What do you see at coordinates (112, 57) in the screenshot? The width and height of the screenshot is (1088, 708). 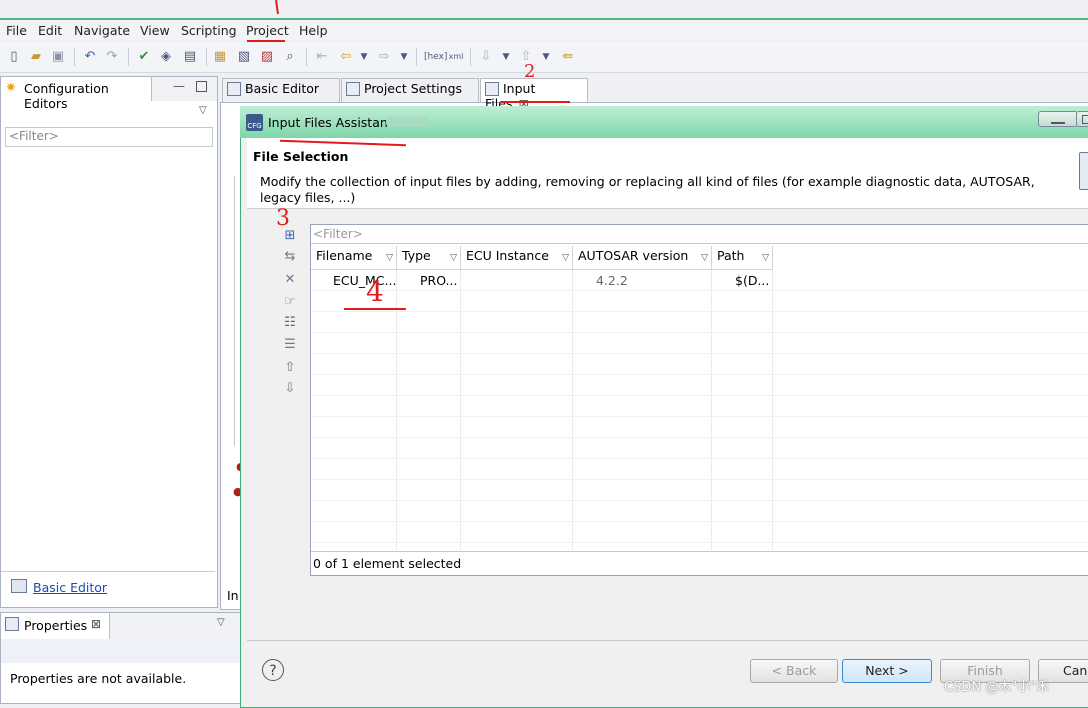 I see `redo-icon: ↷` at bounding box center [112, 57].